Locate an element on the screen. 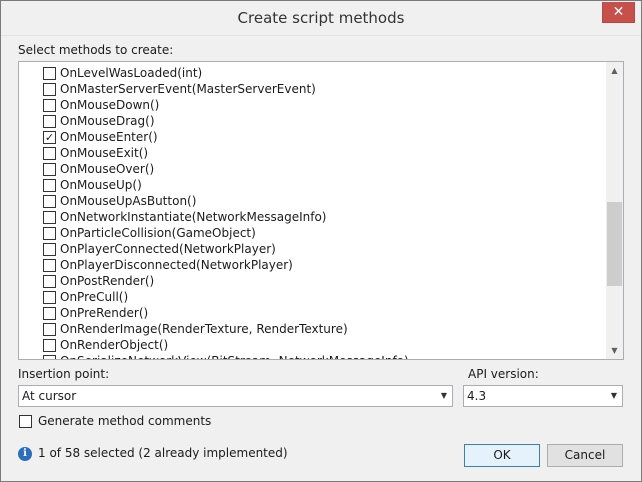 Image resolution: width=642 pixels, height=482 pixels. list-item: OnPreRender() is located at coordinates (95, 313).